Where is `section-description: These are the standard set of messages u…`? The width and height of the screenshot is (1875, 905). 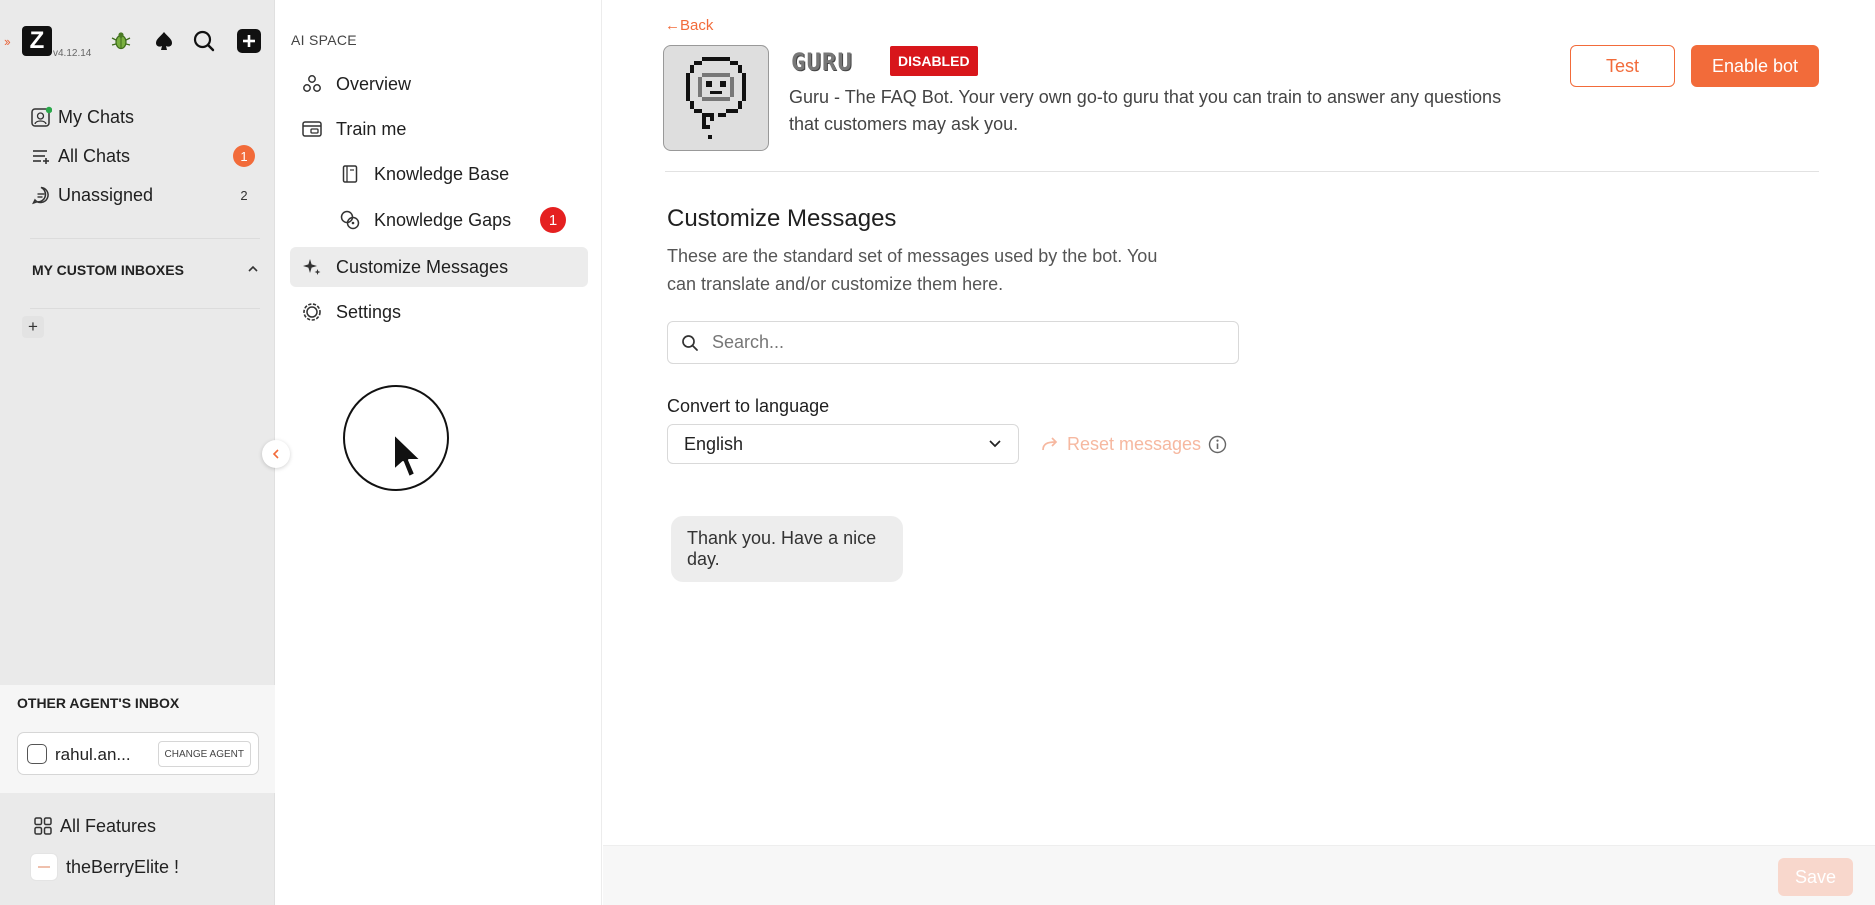
section-description: These are the standard set of messages u… is located at coordinates (912, 270).